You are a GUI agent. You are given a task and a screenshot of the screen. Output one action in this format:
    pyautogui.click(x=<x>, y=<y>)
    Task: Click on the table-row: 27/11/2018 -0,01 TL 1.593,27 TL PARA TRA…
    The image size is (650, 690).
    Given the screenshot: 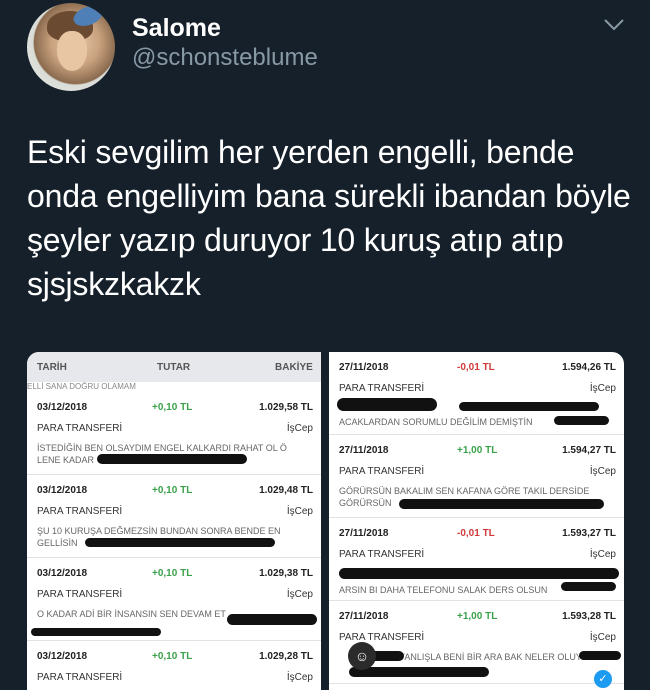 What is the action you would take?
    pyautogui.click(x=476, y=559)
    